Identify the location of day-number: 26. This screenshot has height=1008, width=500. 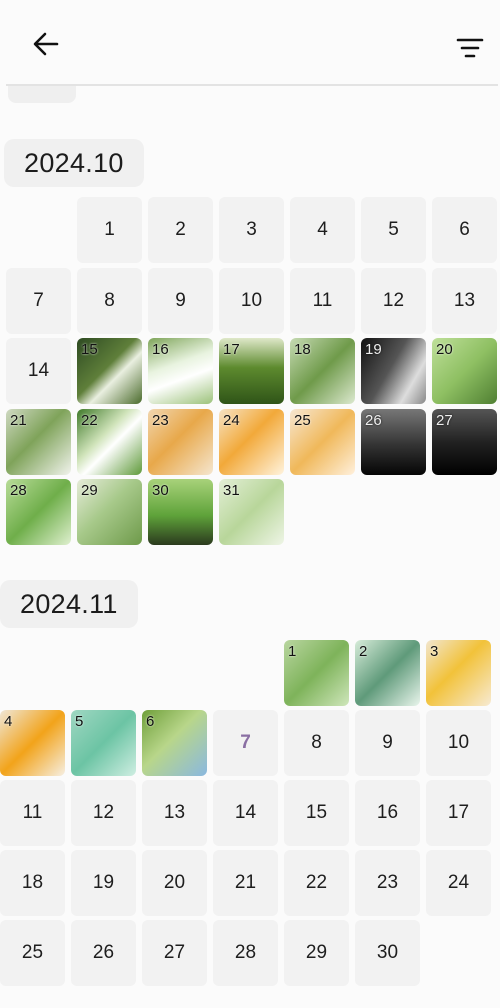
(103, 952).